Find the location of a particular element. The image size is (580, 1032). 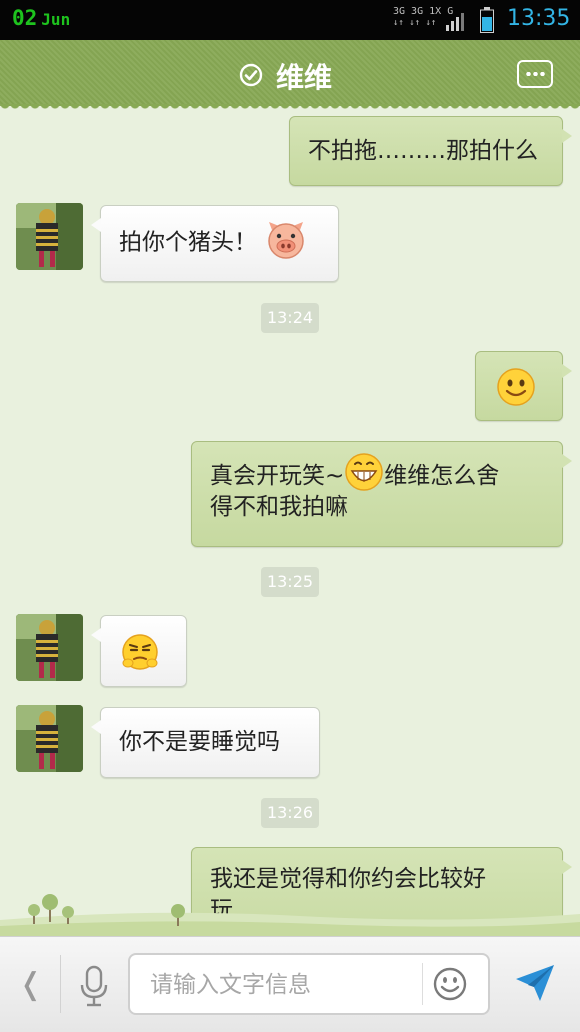

message-text: 真会开玩笑~ is located at coordinates (277, 476).